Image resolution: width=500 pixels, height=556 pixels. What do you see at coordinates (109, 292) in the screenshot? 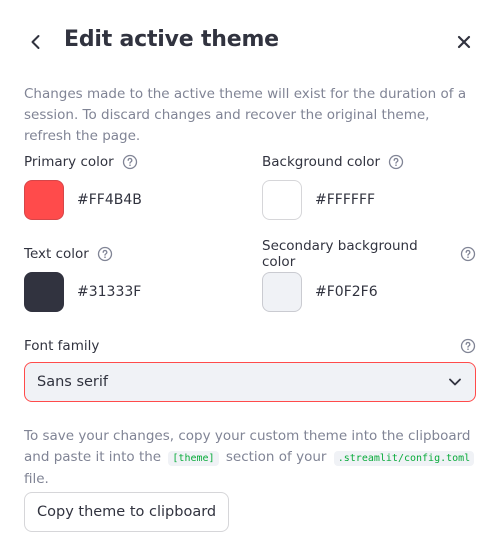
I see `text-color-hex: #31333F` at bounding box center [109, 292].